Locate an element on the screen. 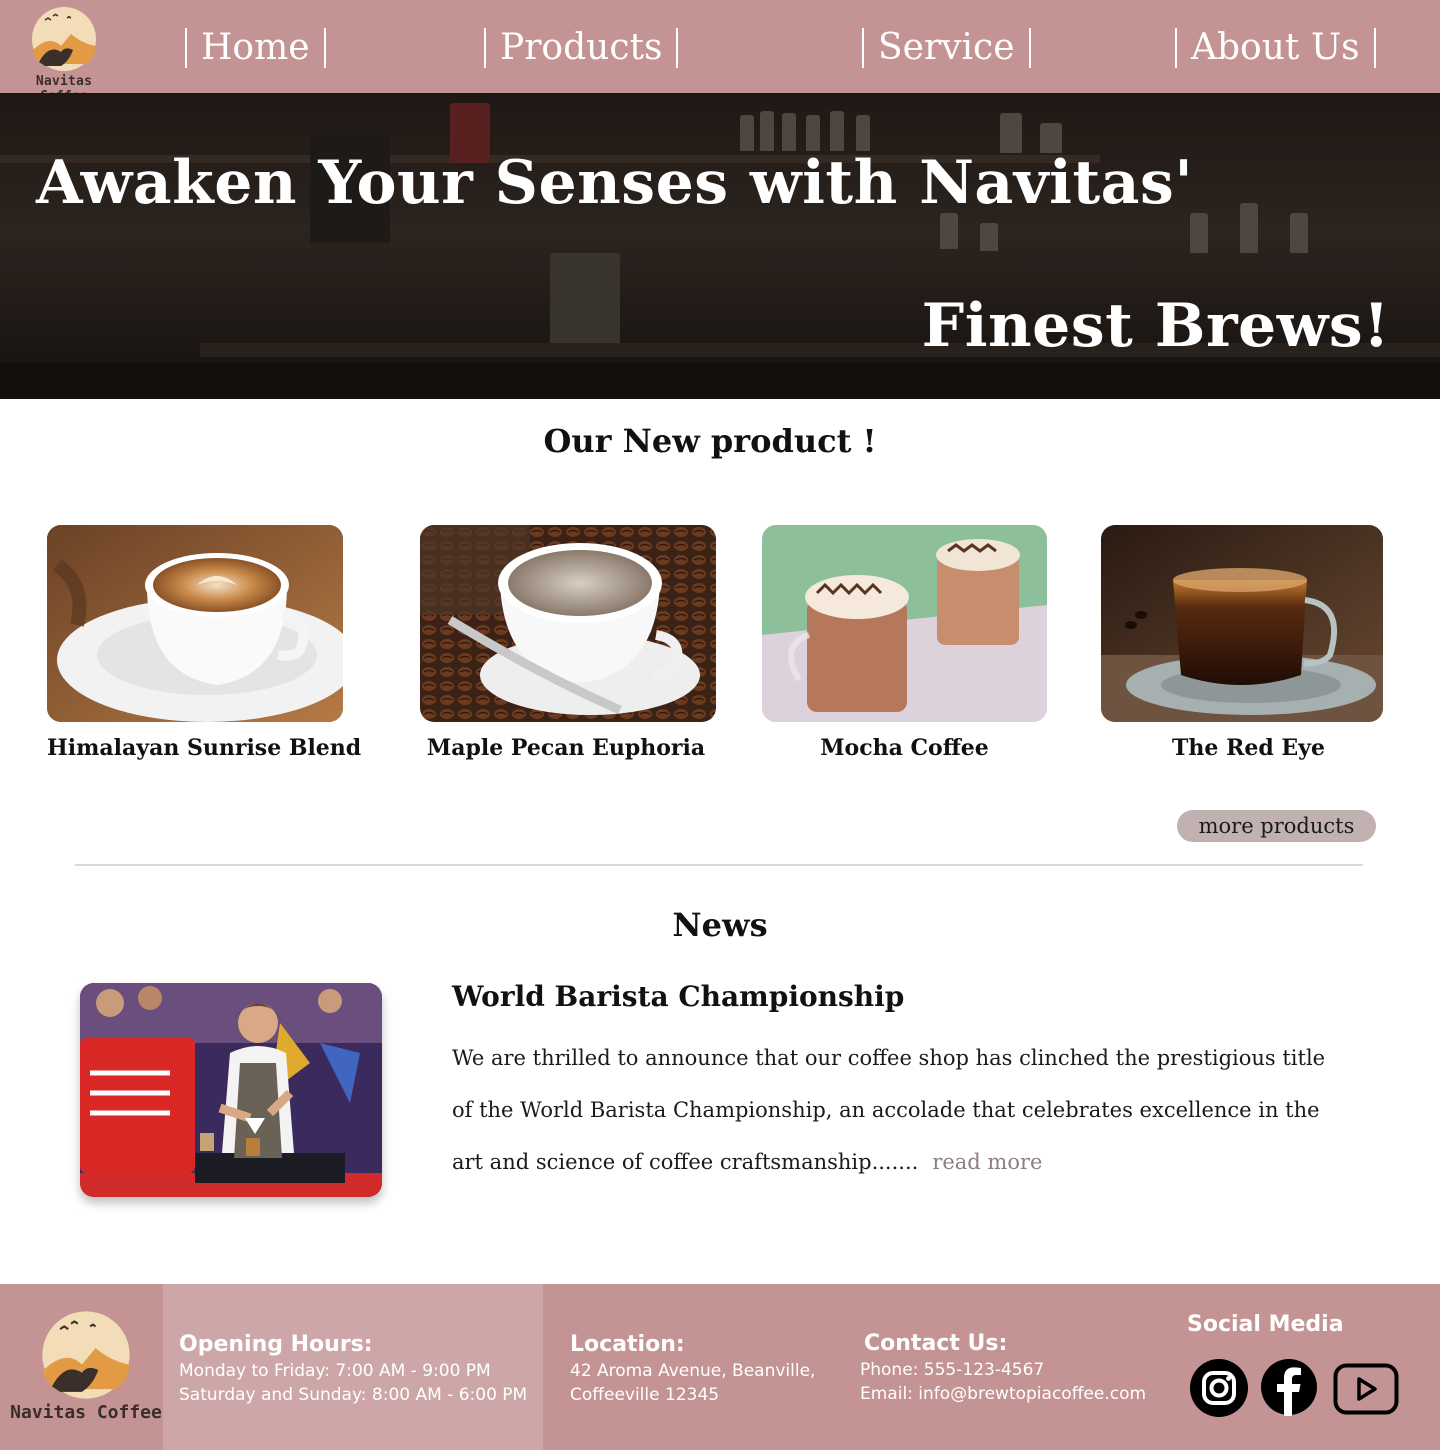 The width and height of the screenshot is (1440, 1450). product-image-mocha is located at coordinates (904, 623).